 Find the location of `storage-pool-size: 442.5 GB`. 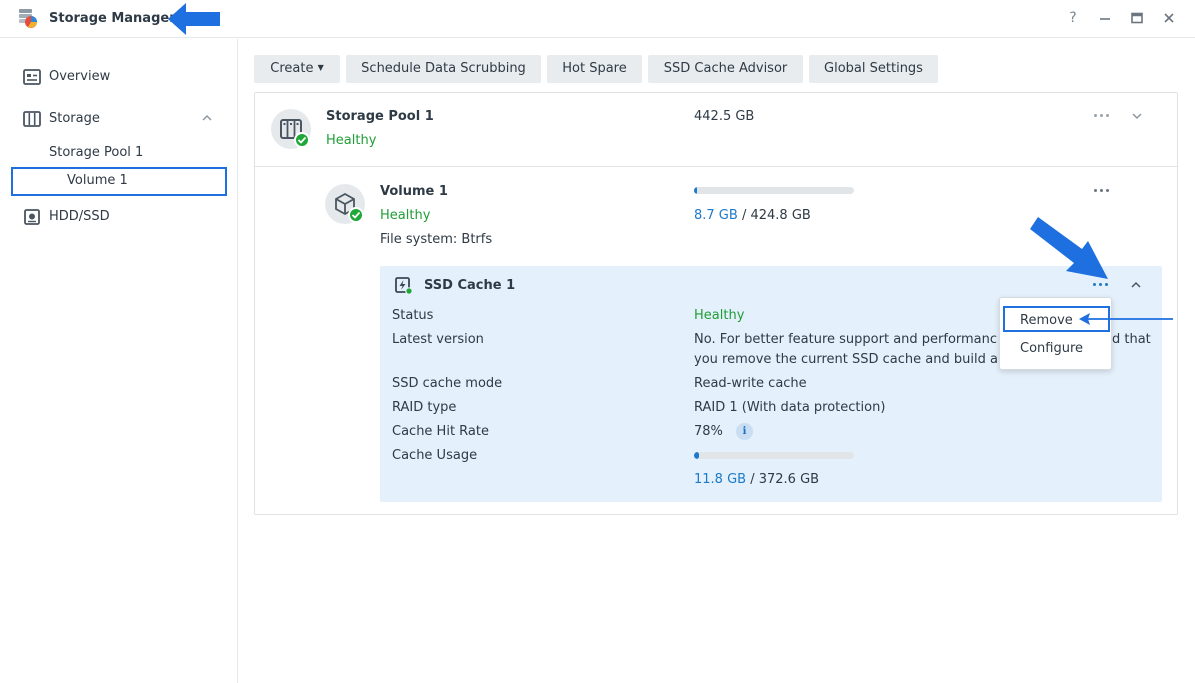

storage-pool-size: 442.5 GB is located at coordinates (724, 116).